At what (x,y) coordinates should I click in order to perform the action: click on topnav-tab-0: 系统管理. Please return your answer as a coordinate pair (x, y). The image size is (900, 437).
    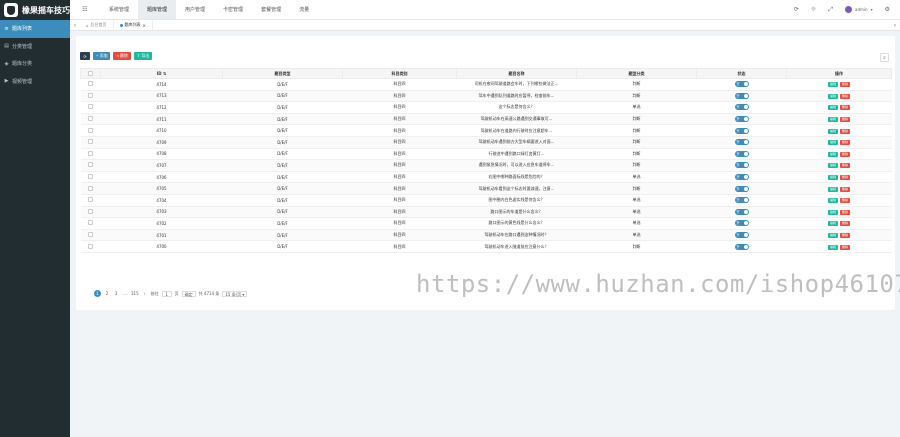
    Looking at the image, I should click on (119, 9).